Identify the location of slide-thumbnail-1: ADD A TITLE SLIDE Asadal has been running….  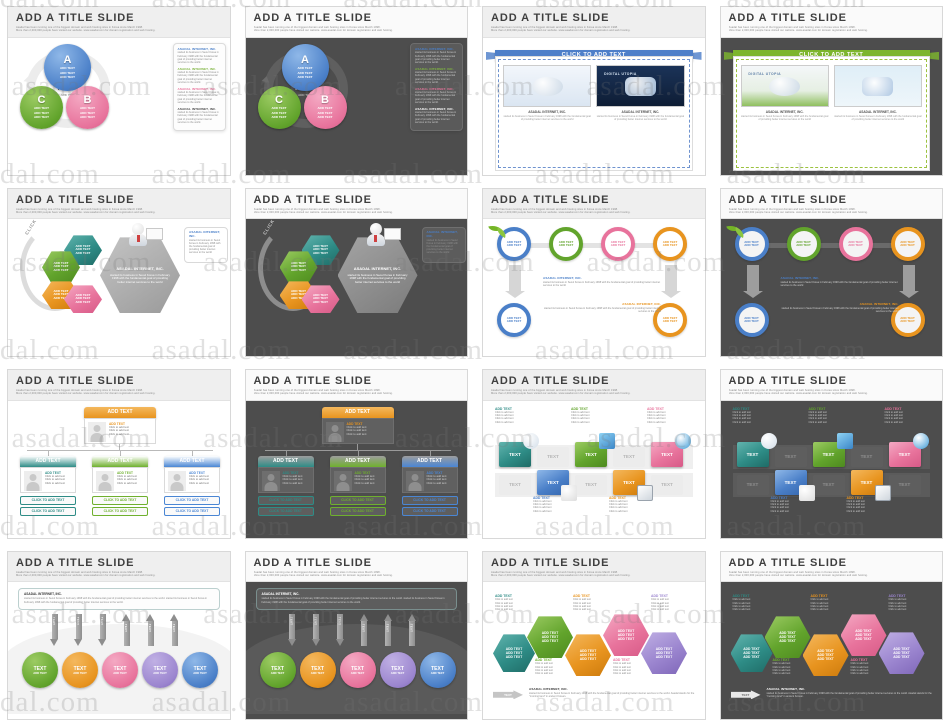
(119, 91).